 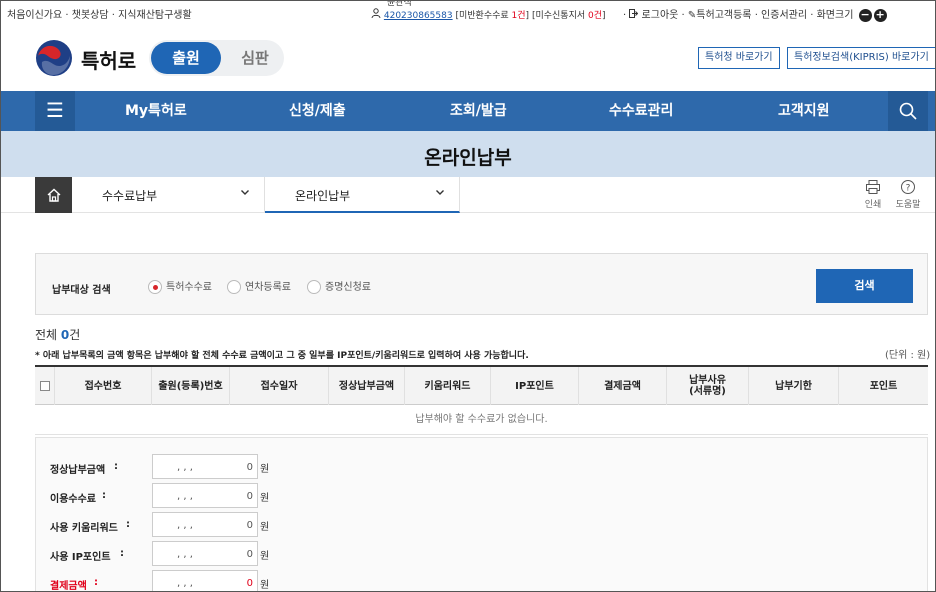 What do you see at coordinates (468, 158) in the screenshot?
I see `page-title: 온라인납부` at bounding box center [468, 158].